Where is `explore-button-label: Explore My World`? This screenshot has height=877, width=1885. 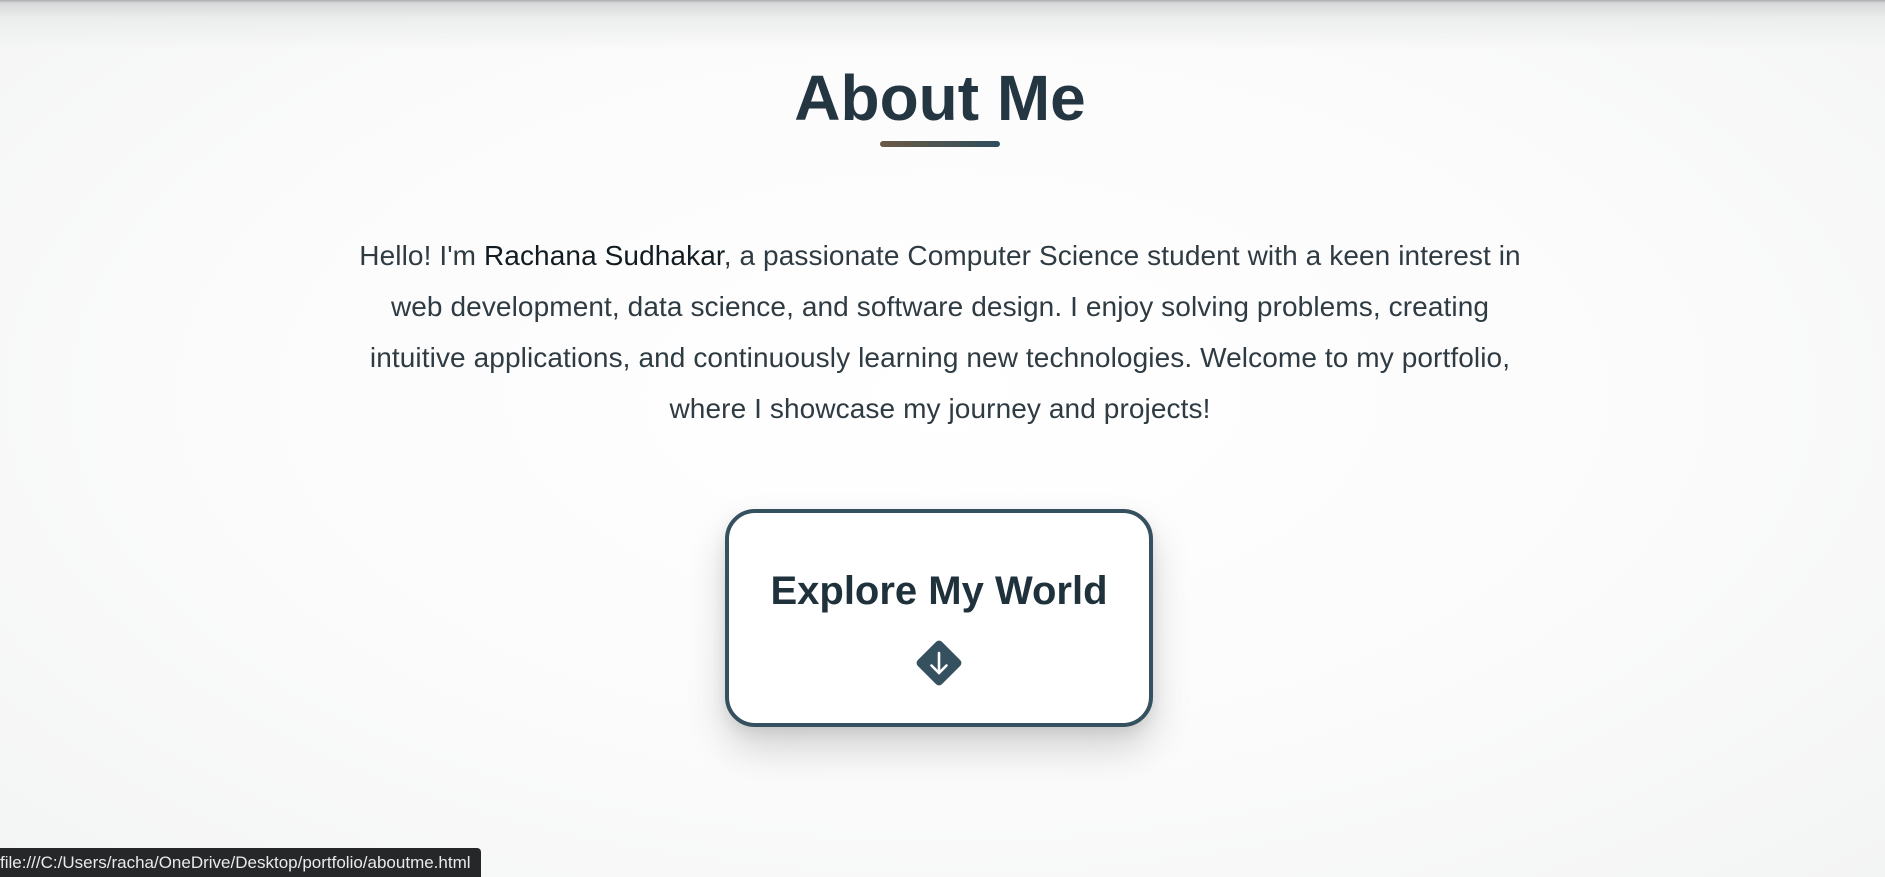 explore-button-label: Explore My World is located at coordinates (939, 591).